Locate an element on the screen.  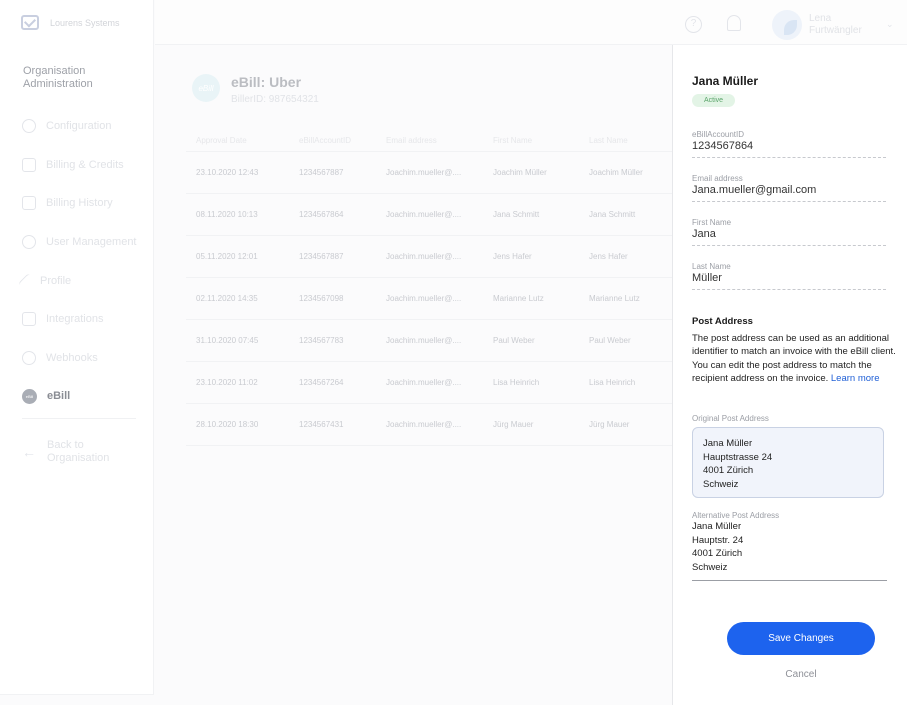
table-cell: Jürg Mauer is located at coordinates (513, 424).